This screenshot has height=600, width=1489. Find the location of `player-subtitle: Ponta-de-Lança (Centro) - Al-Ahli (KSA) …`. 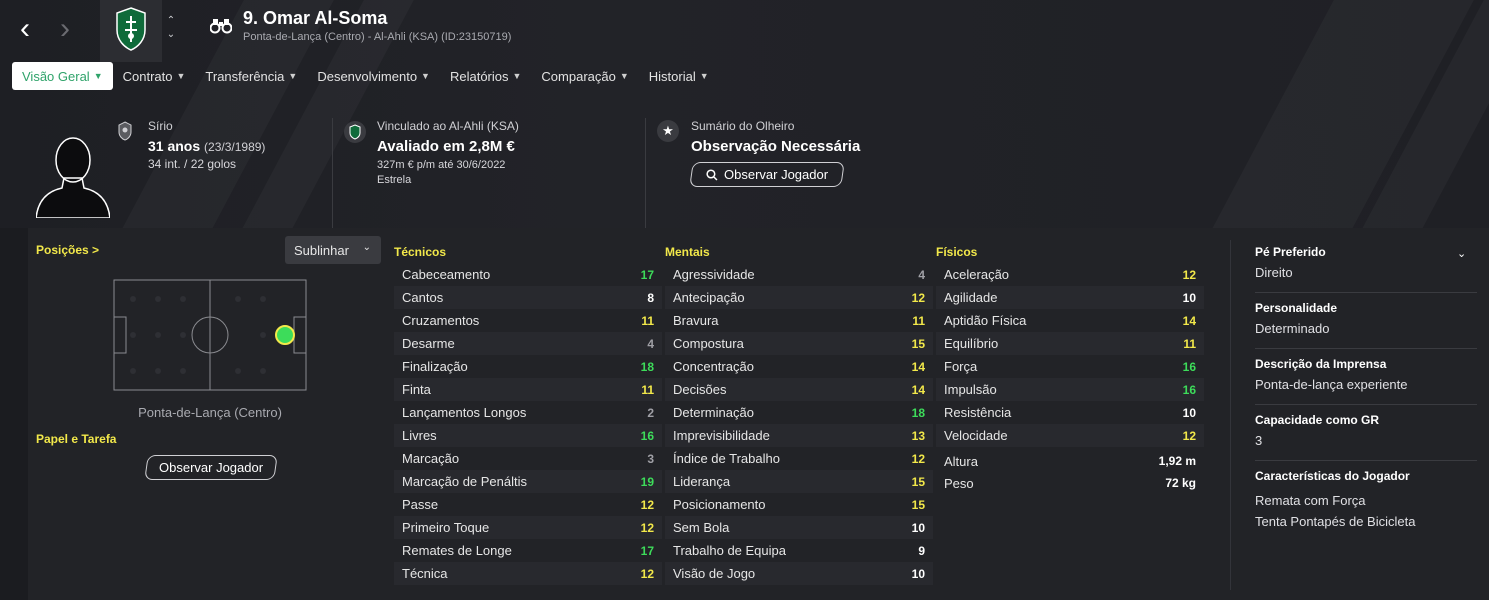

player-subtitle: Ponta-de-Lança (Centro) - Al-Ahli (KSA) … is located at coordinates (377, 37).